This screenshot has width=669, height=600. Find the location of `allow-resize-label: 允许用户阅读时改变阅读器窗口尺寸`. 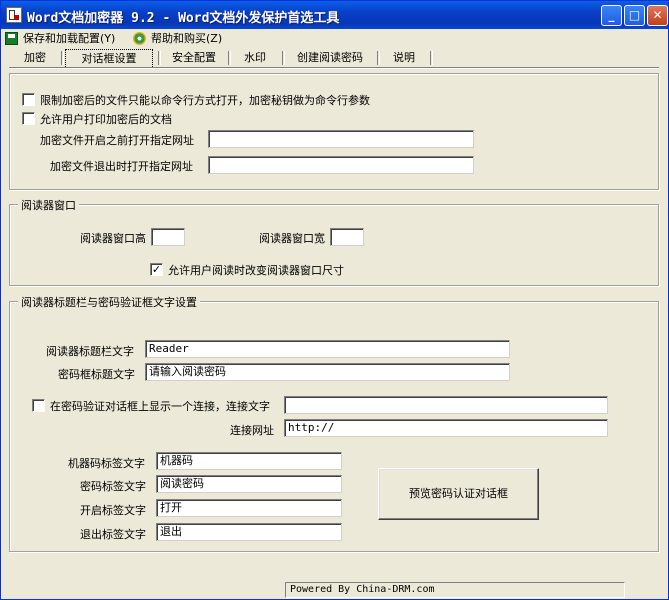

allow-resize-label: 允许用户阅读时改变阅读器窗口尺寸 is located at coordinates (256, 270).